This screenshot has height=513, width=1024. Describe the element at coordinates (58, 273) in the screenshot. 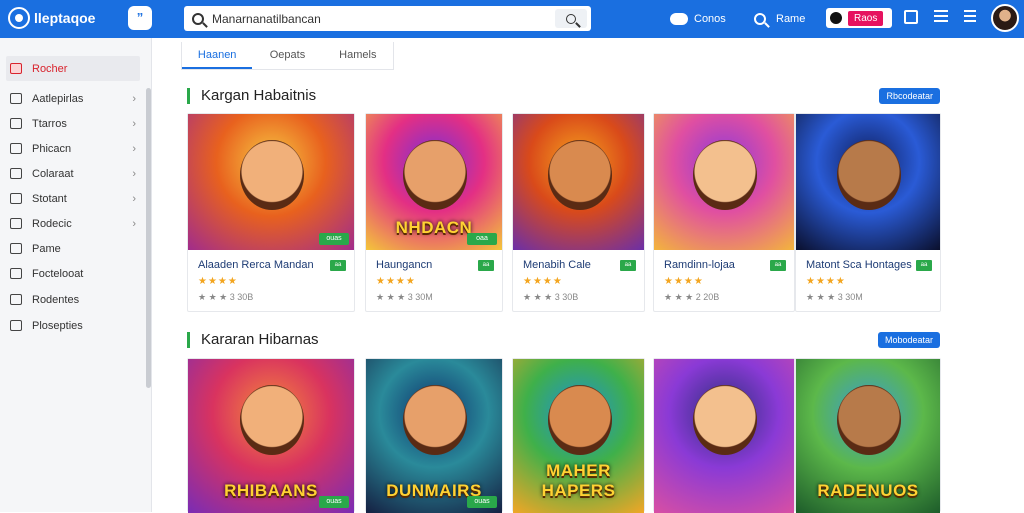

I see `sidebar-item-label: Foctelooat` at that location.